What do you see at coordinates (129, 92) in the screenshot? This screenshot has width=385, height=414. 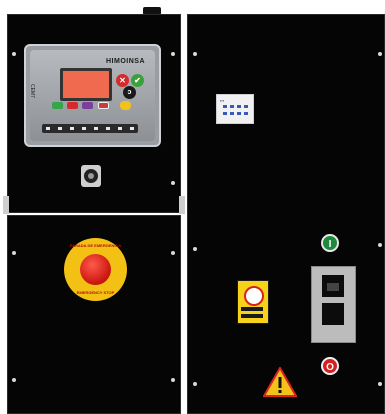 I see `confirm-button: ᴐ` at bounding box center [129, 92].